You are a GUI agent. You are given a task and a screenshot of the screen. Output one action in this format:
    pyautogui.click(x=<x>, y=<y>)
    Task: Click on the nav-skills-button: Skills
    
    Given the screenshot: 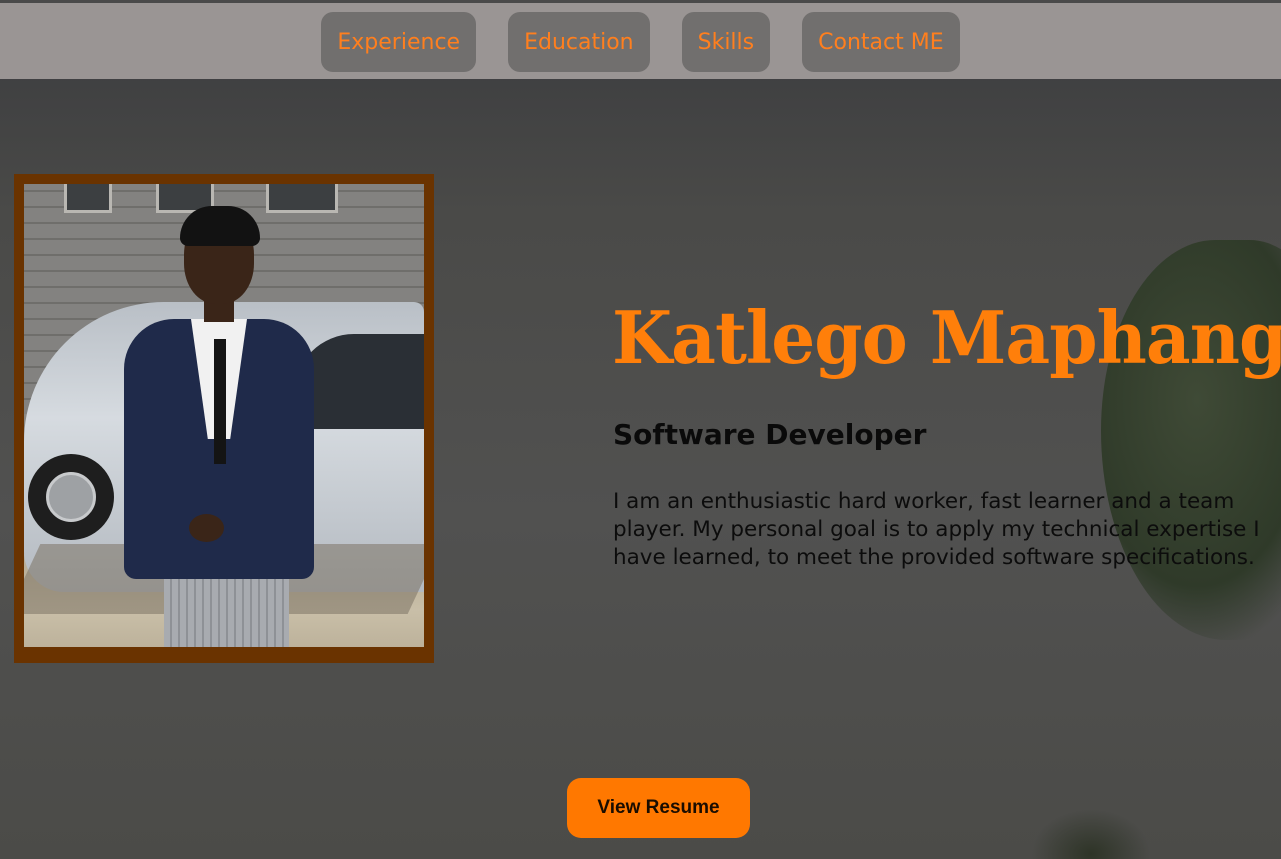 What is the action you would take?
    pyautogui.click(x=726, y=42)
    